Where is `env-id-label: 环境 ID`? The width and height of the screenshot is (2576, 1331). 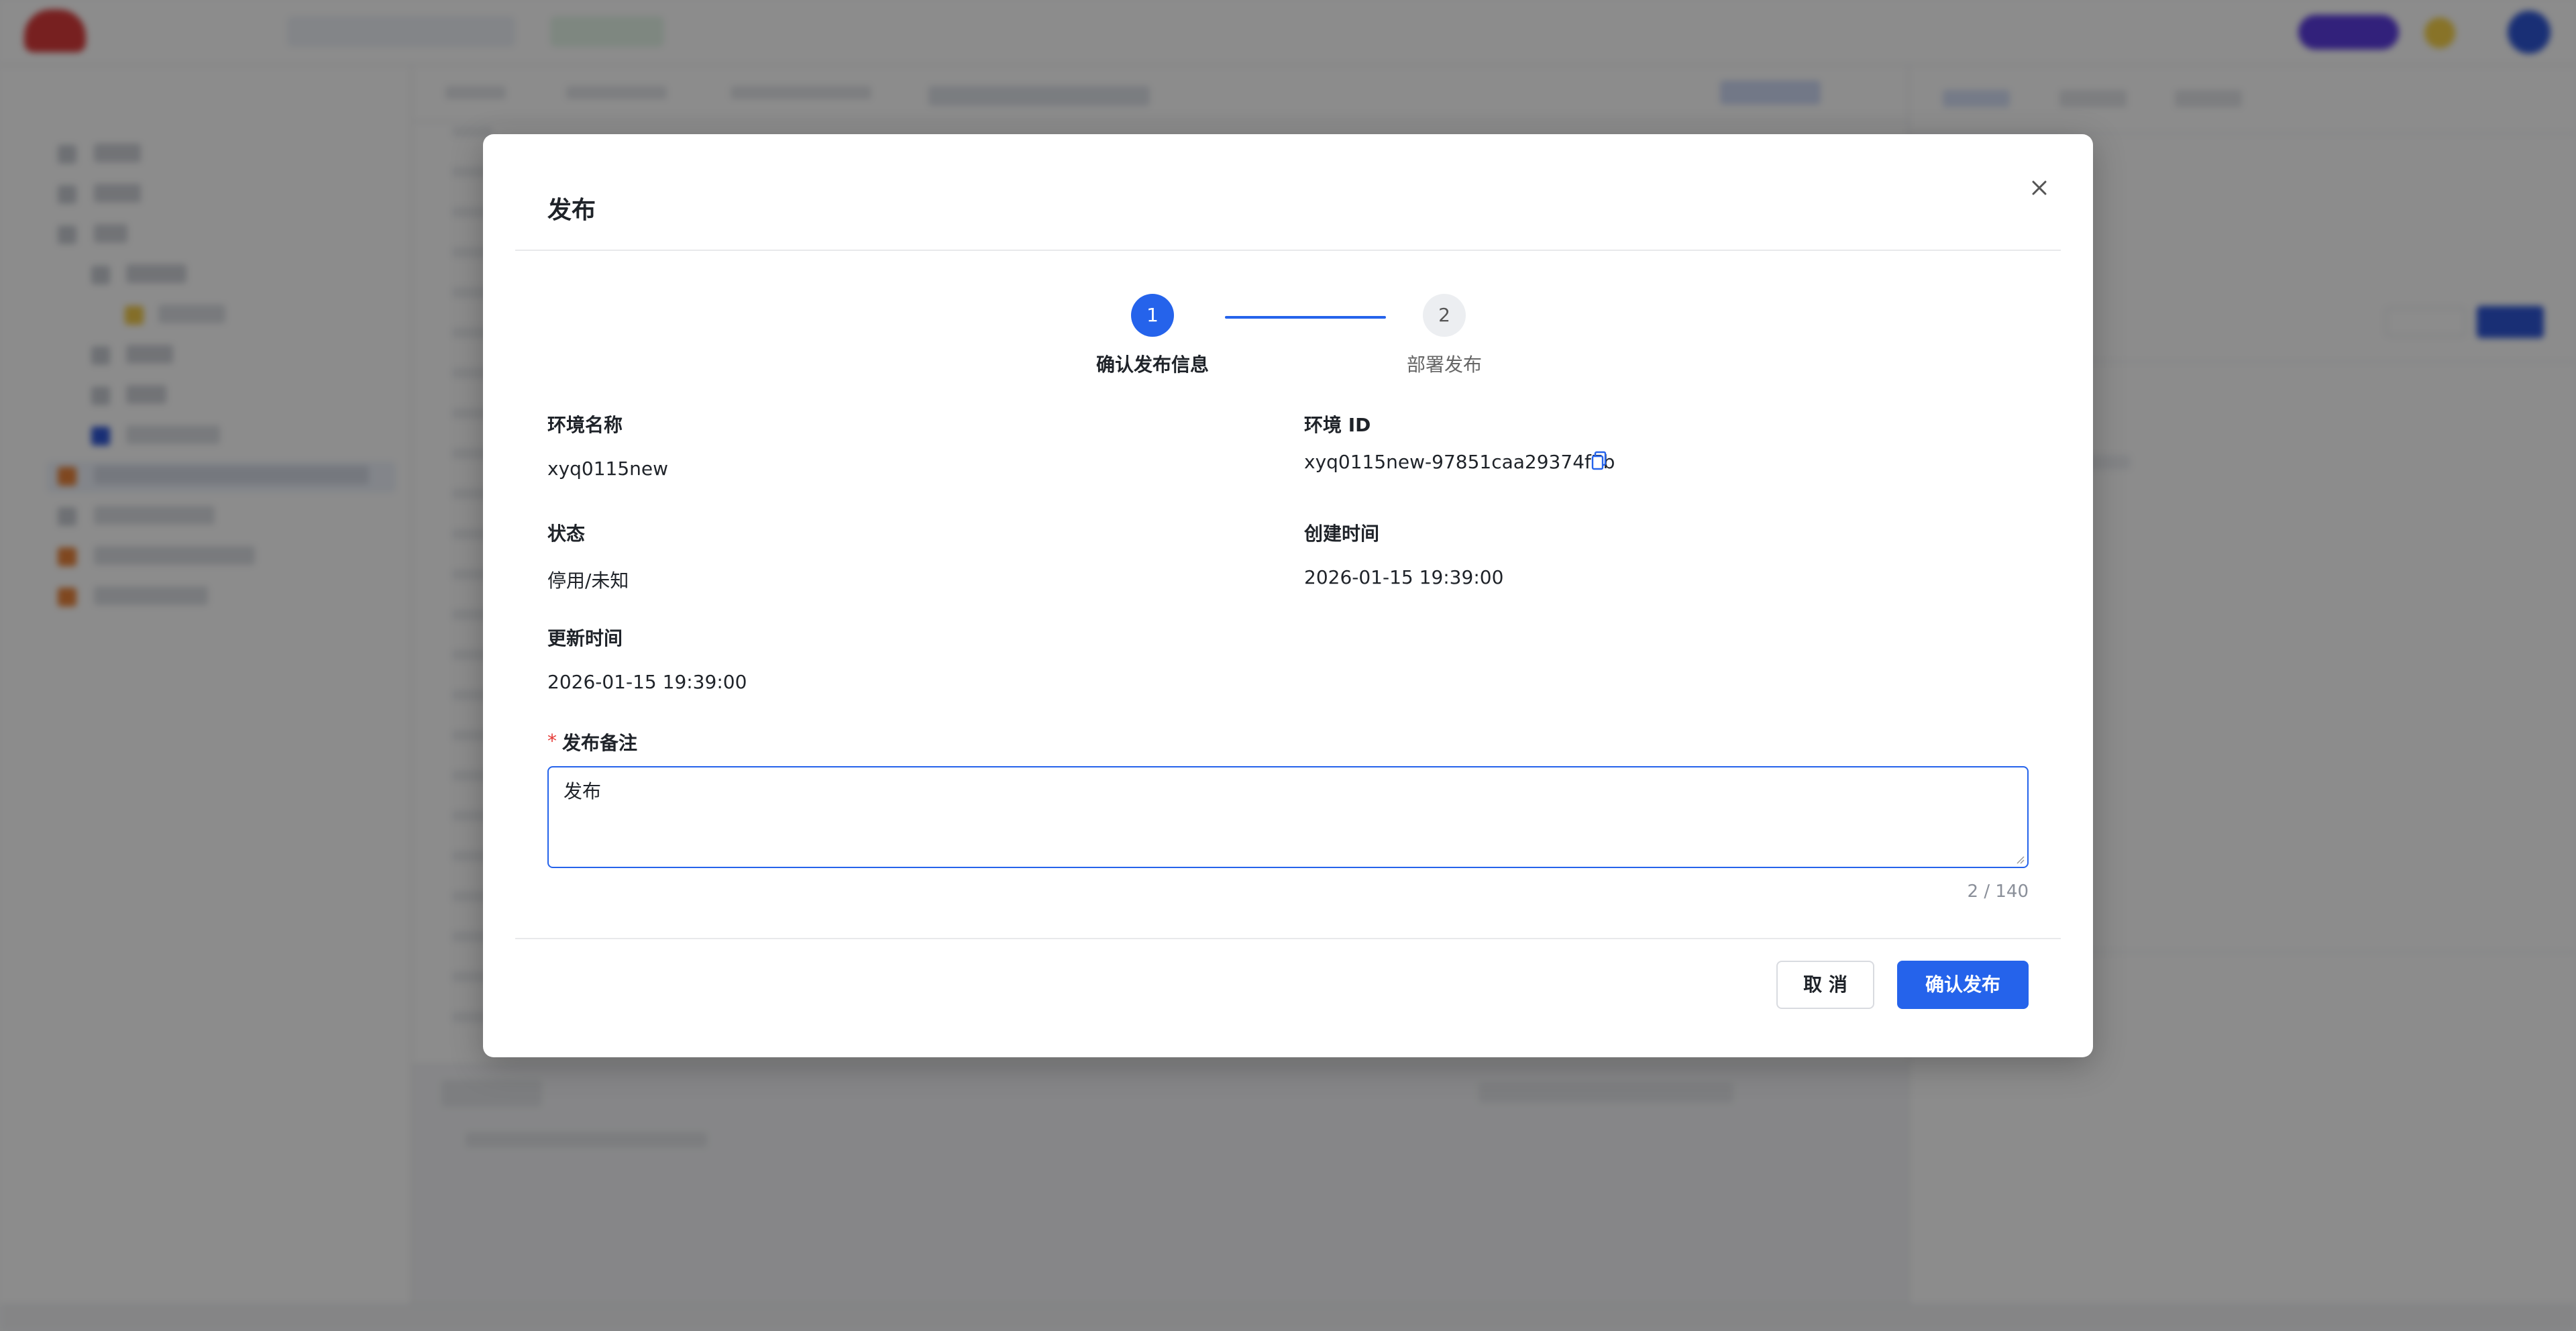
env-id-label: 环境 ID is located at coordinates (1337, 425).